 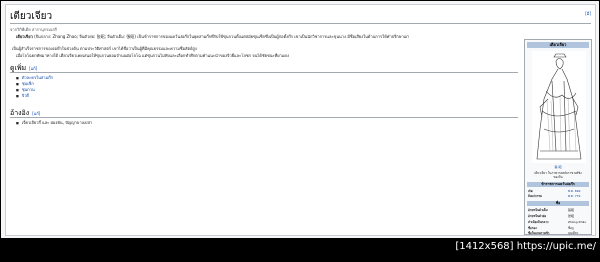 What do you see at coordinates (558, 196) in the screenshot?
I see `infobox-row: ถึงแก่กรรม พ.ศ. 779` at bounding box center [558, 196].